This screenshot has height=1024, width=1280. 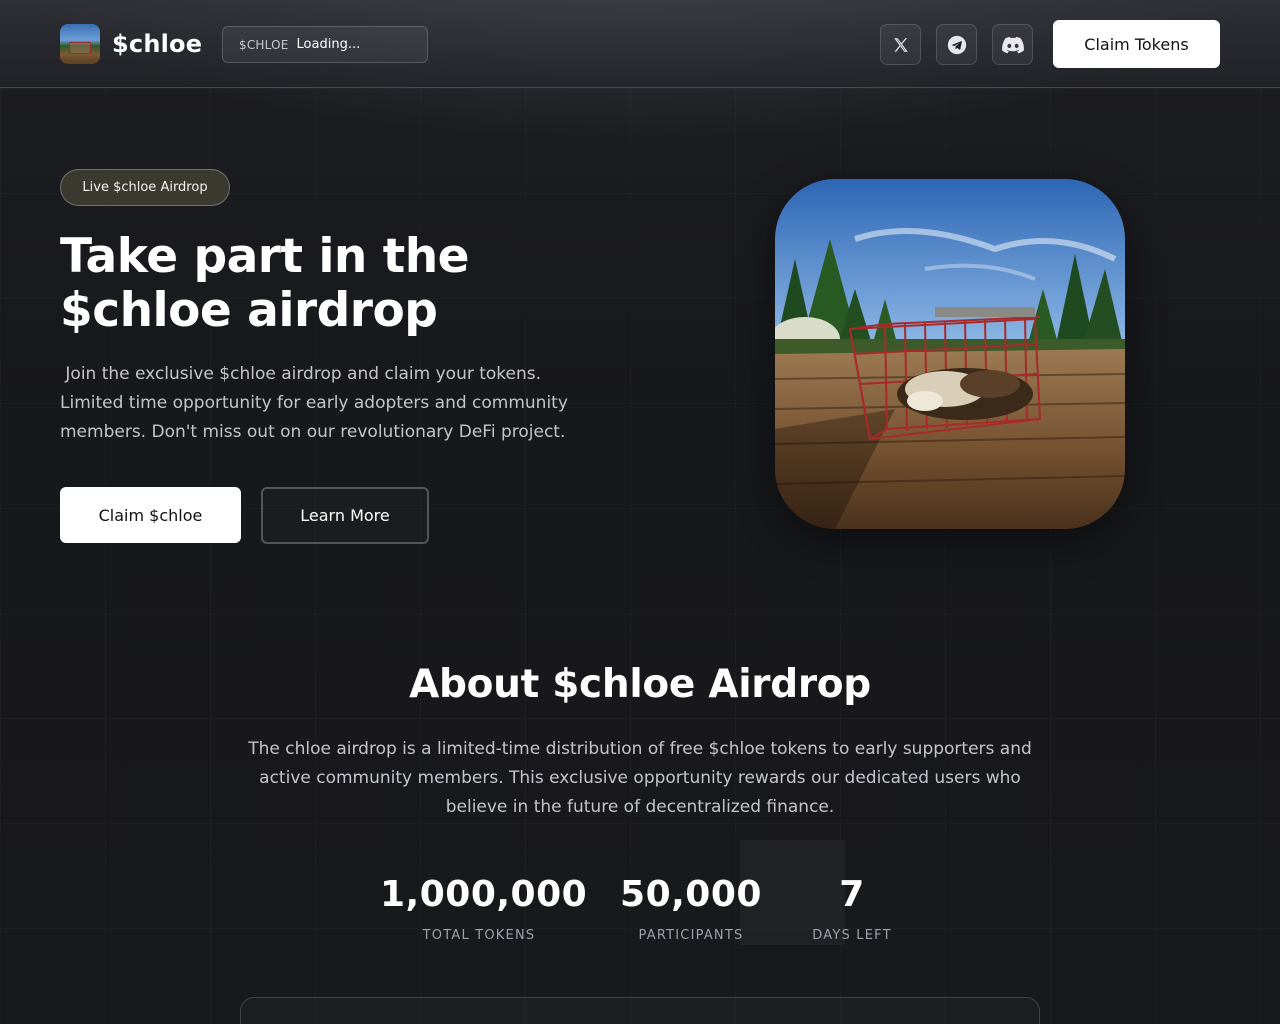 I want to click on stat-value: 50,000, so click(x=691, y=894).